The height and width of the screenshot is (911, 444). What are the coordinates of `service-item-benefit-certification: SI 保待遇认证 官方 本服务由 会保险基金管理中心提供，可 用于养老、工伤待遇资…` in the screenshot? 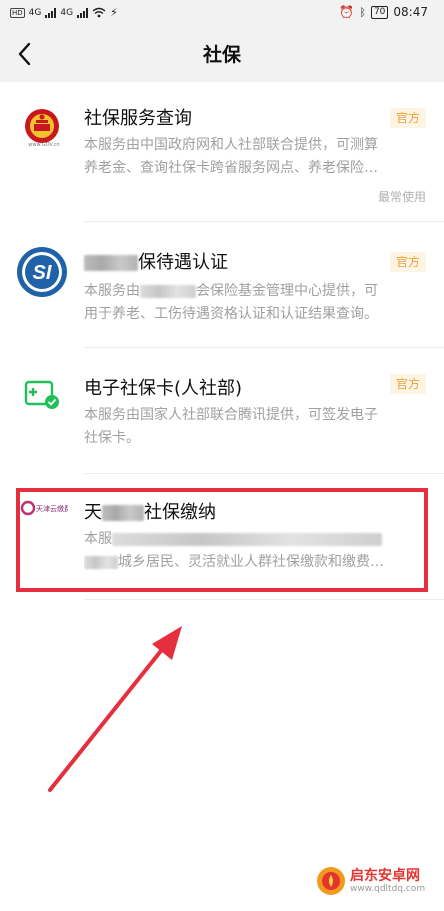 It's located at (222, 285).